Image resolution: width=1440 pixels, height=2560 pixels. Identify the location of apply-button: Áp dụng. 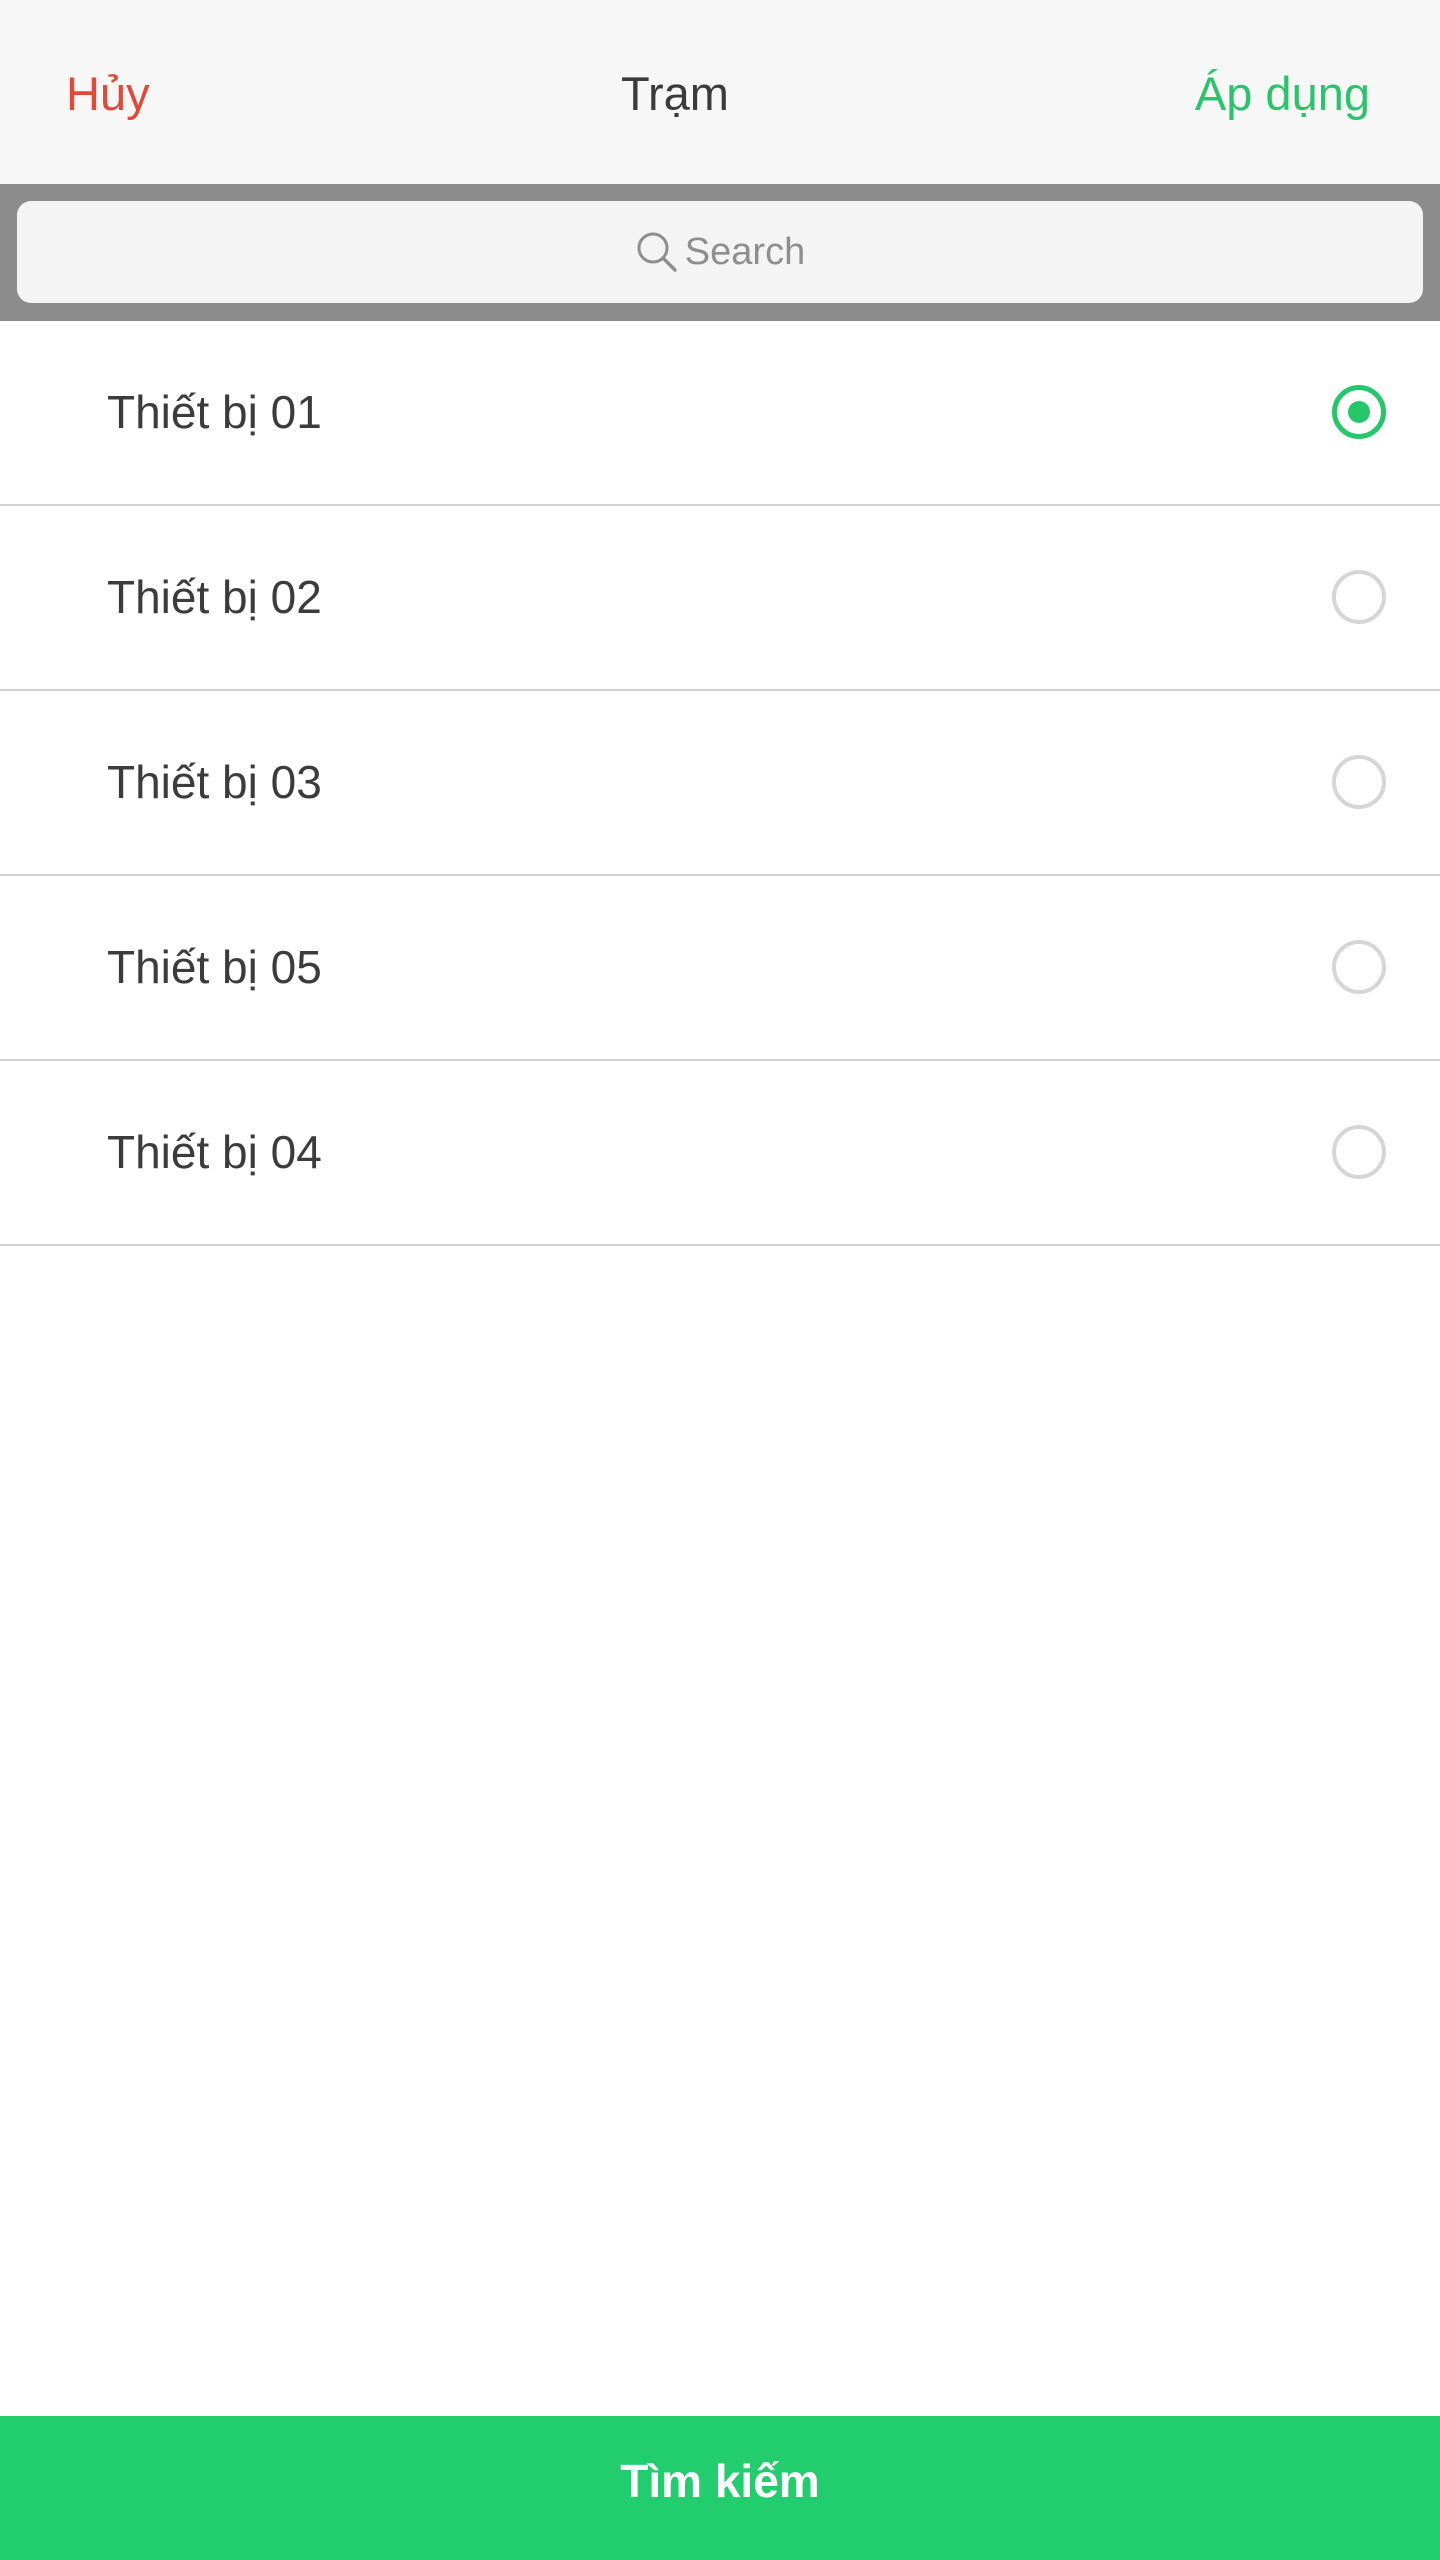
(1282, 94).